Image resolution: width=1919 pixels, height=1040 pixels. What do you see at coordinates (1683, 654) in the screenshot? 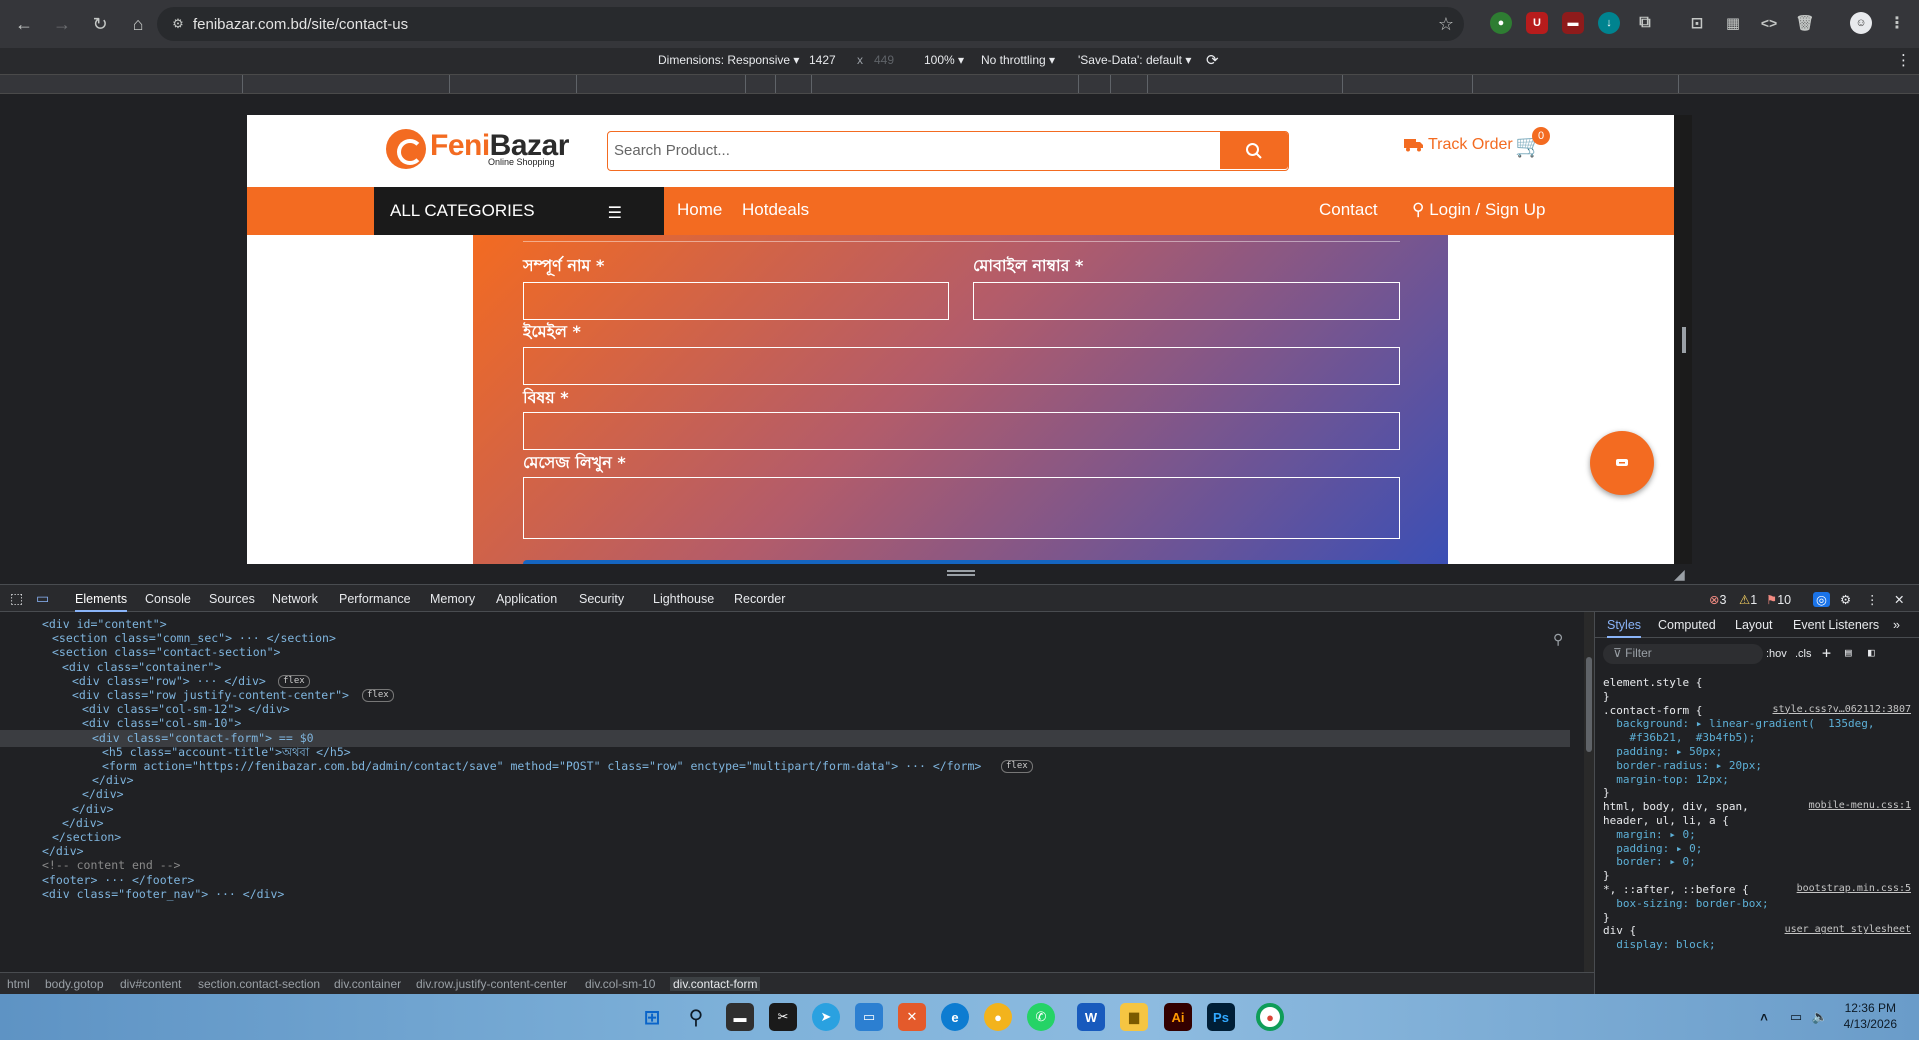
I see `styles-filter-input: ⊽ Filter` at bounding box center [1683, 654].